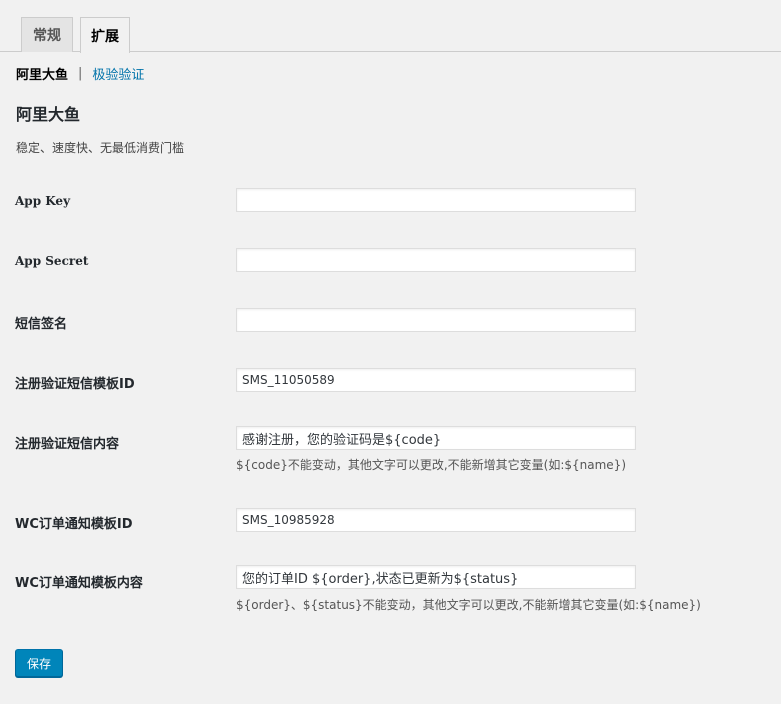 This screenshot has height=704, width=781. Describe the element at coordinates (436, 200) in the screenshot. I see `app-key-input` at that location.